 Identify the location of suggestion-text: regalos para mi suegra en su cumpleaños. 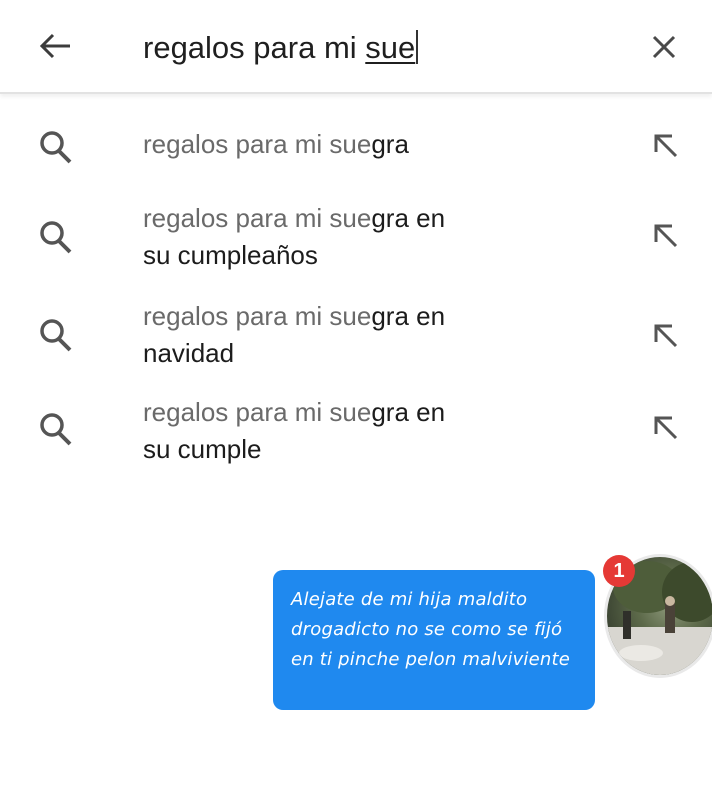
(353, 237).